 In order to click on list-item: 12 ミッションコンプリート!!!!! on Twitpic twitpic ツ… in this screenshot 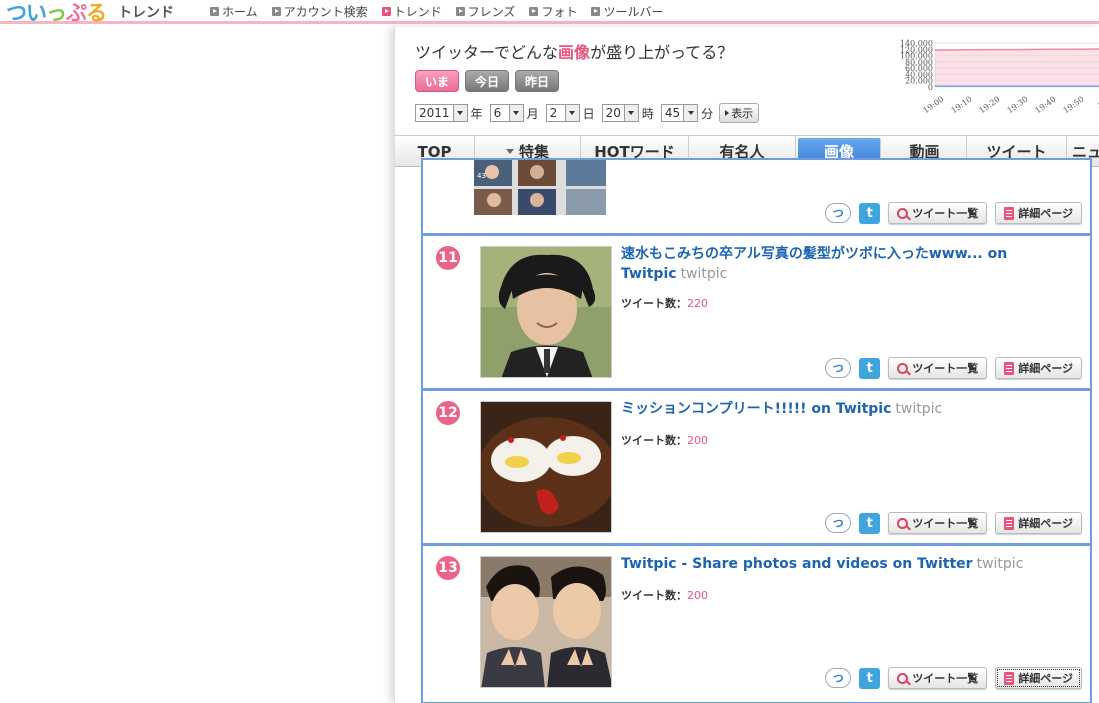, I will do `click(756, 467)`.